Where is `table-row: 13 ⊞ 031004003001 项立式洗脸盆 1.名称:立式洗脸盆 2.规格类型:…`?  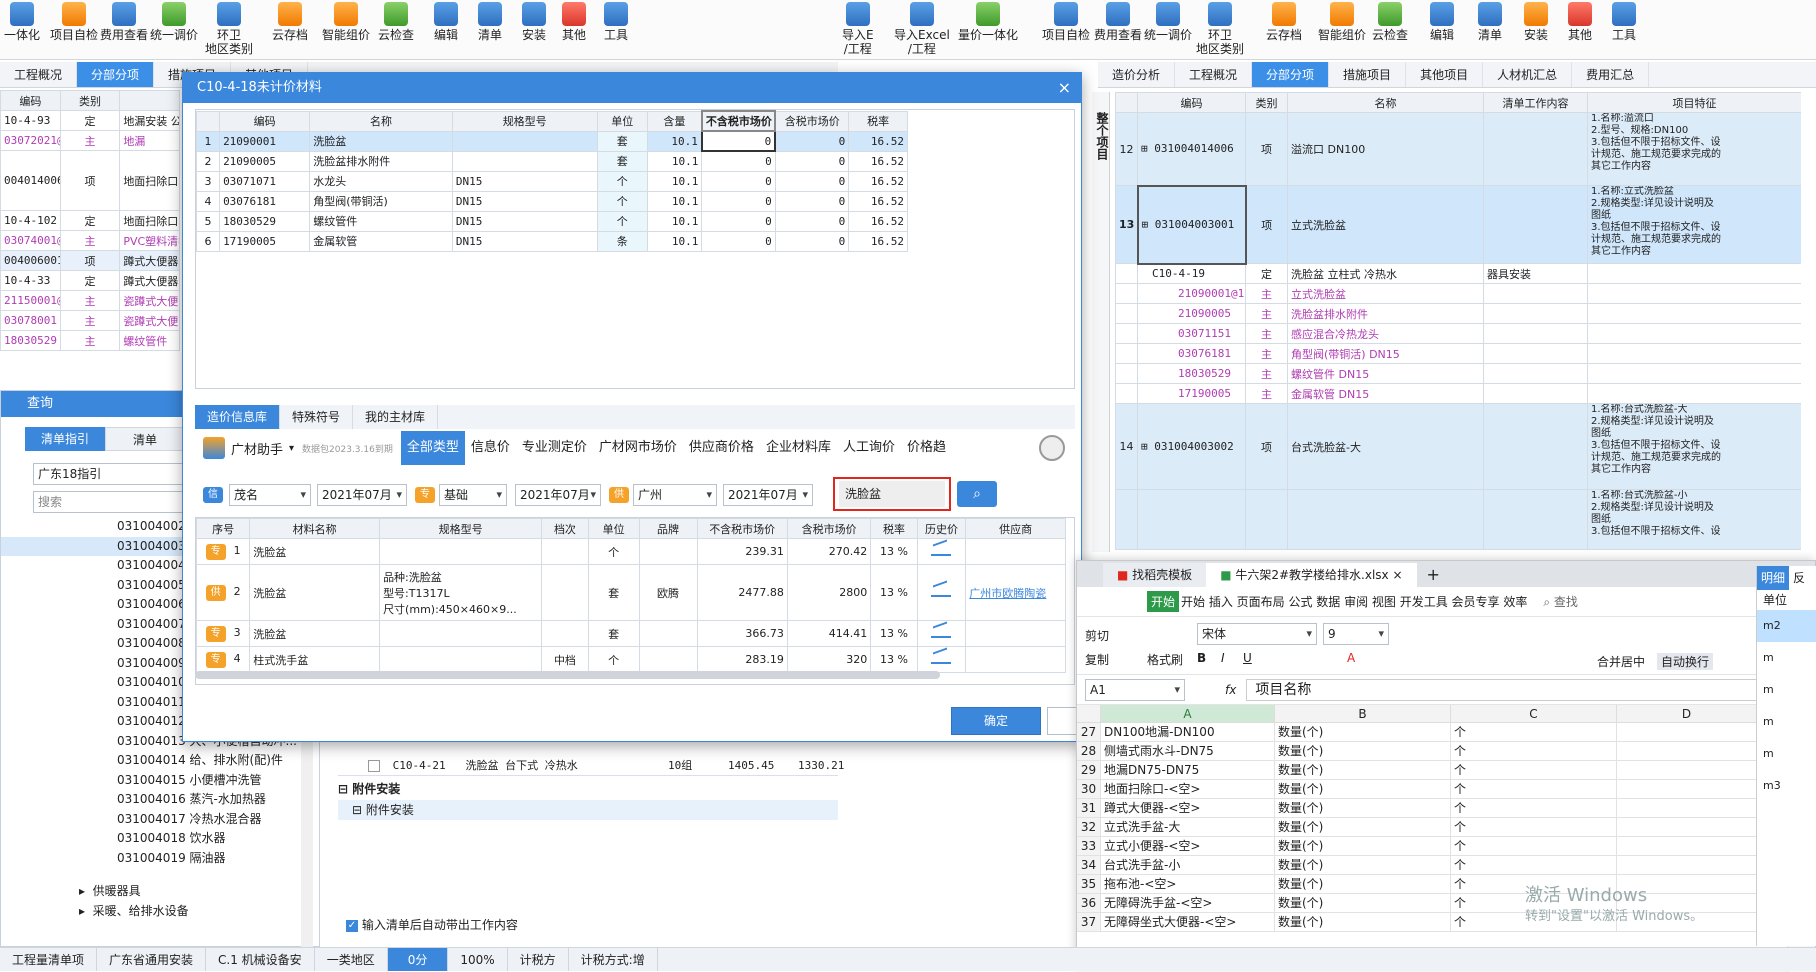
table-row: 13 ⊞ 031004003001 项立式洗脸盆 1.名称:立式洗脸盆 2.规格类型:… is located at coordinates (1458, 224).